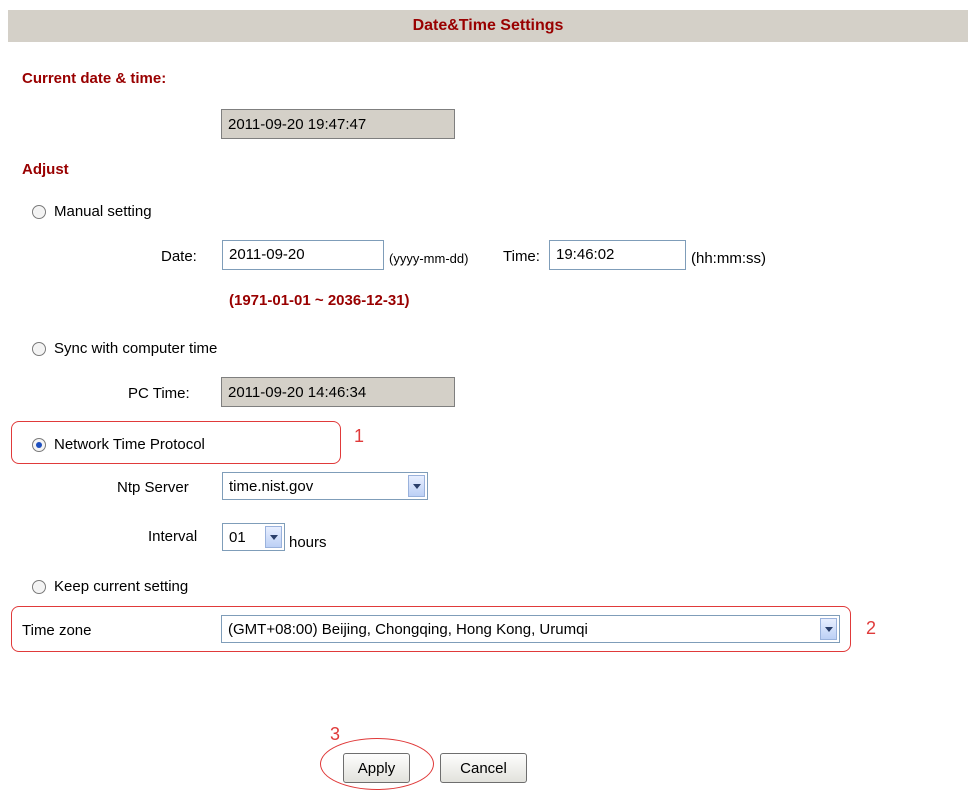 The image size is (968, 790). Describe the element at coordinates (617, 255) in the screenshot. I see `time-input: 19:46:02` at that location.